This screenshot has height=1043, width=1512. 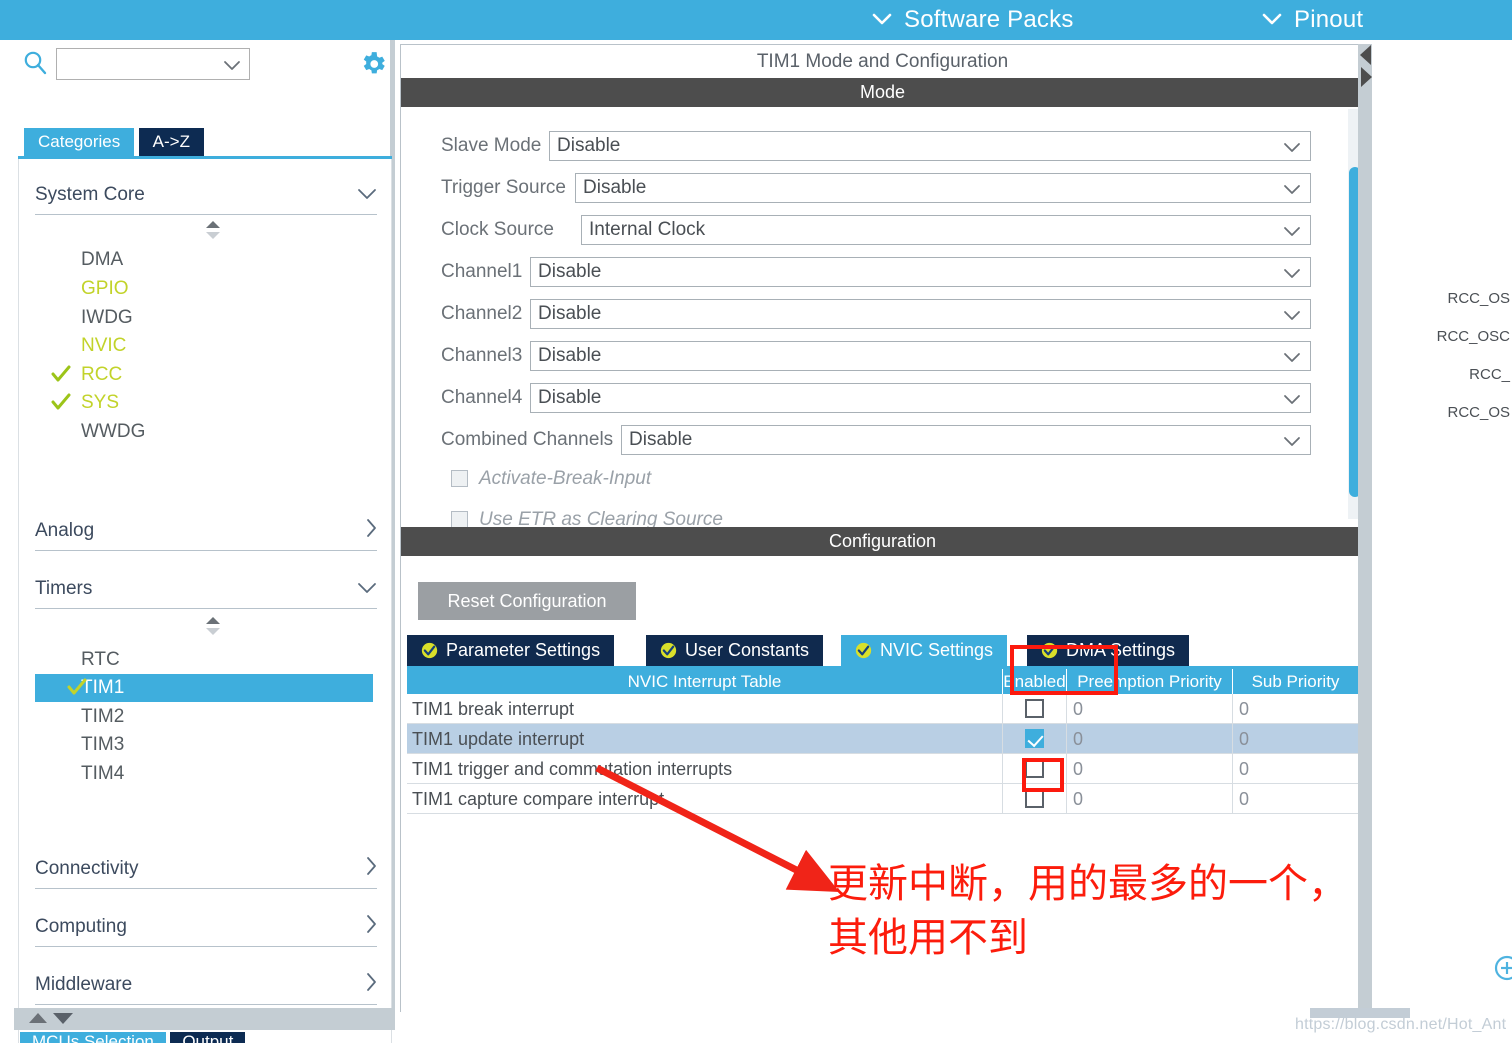 I want to click on sidebar-item-tim1: TIM1, so click(x=204, y=688).